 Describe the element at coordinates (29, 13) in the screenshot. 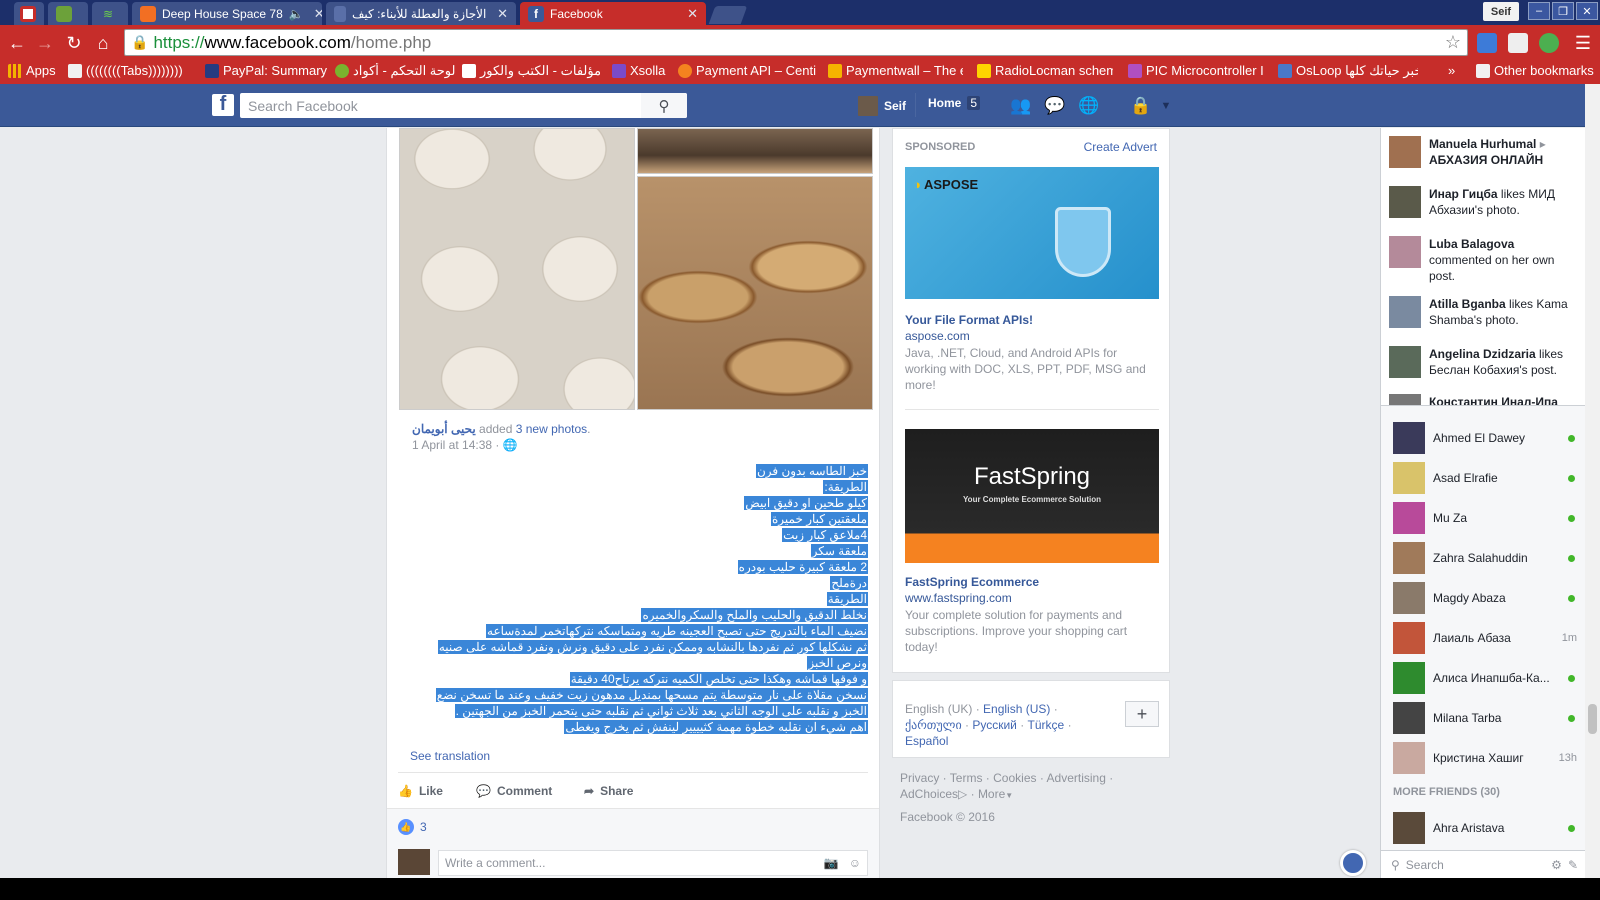

I see `tab-vk` at that location.